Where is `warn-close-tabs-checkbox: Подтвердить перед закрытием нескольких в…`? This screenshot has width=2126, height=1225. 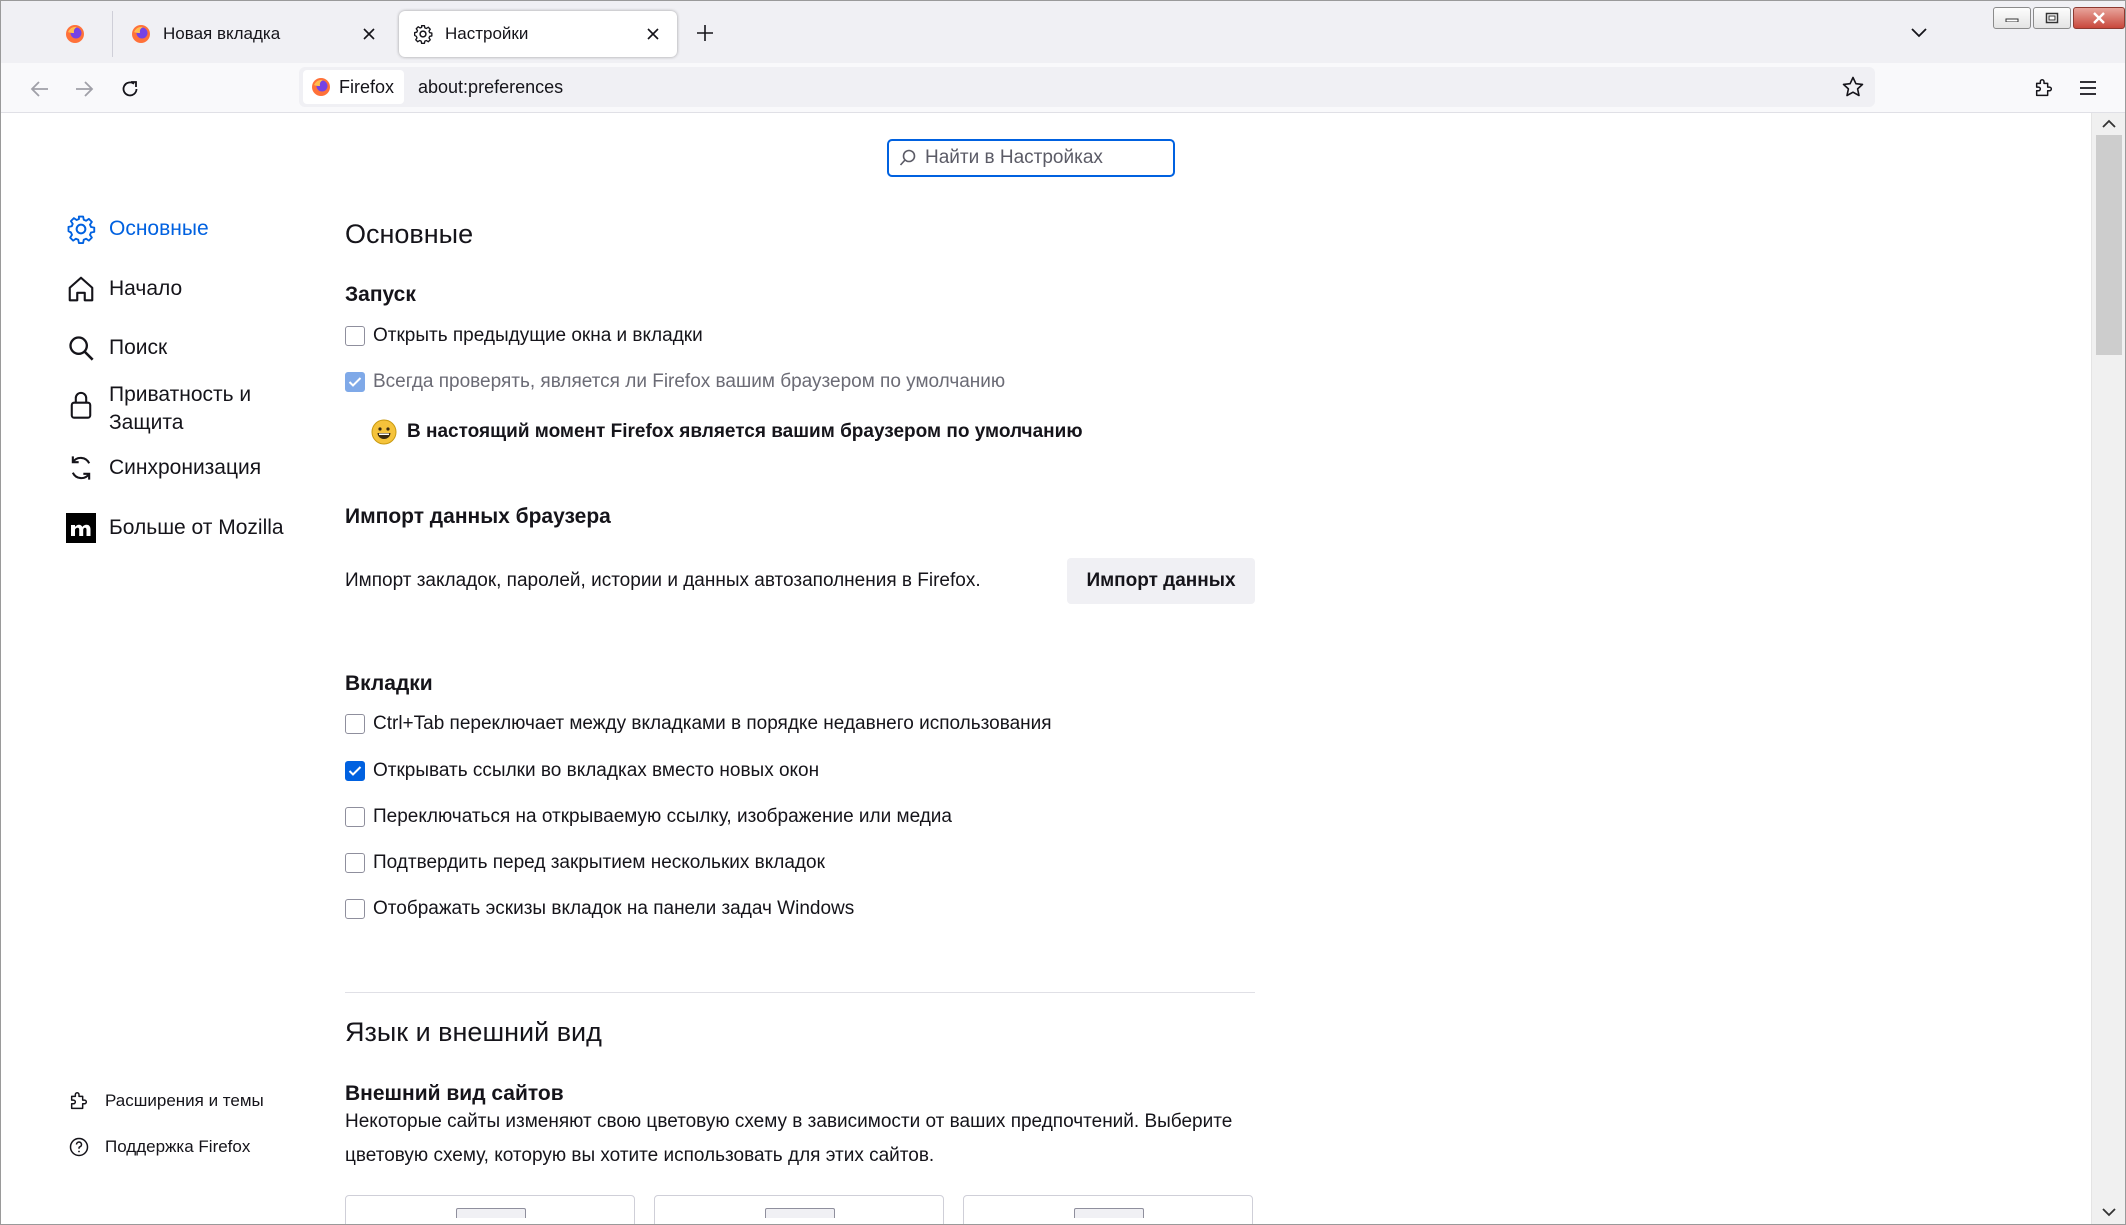 warn-close-tabs-checkbox: Подтвердить перед закрытием нескольких в… is located at coordinates (585, 863).